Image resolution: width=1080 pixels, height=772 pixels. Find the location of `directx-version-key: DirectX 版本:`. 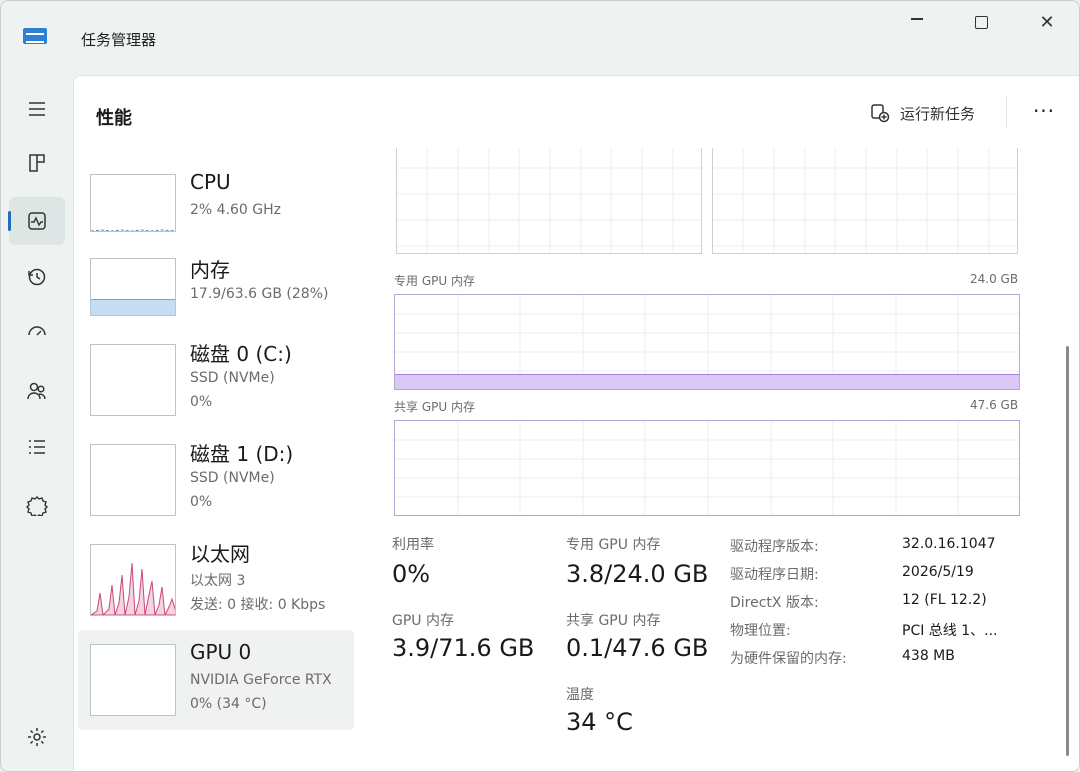

directx-version-key: DirectX 版本: is located at coordinates (774, 603).